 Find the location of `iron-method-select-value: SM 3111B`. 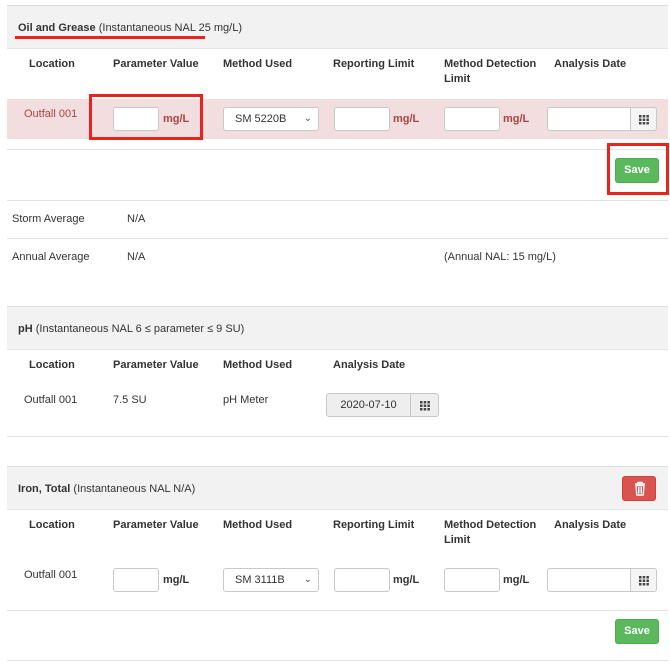

iron-method-select-value: SM 3111B is located at coordinates (260, 580).